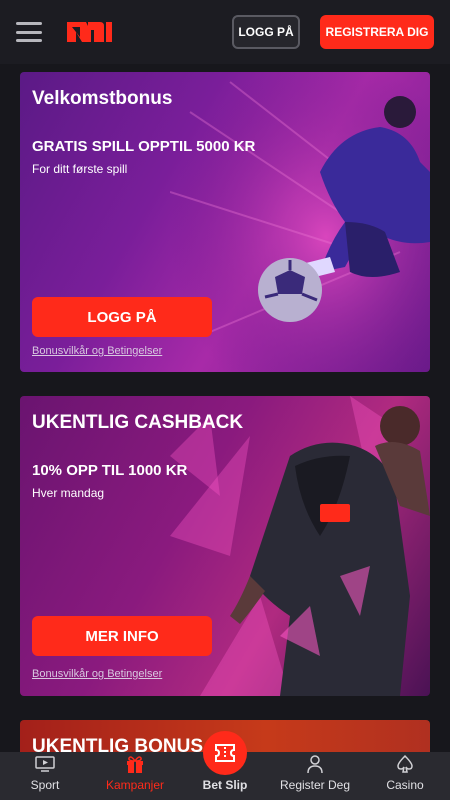 This screenshot has width=450, height=800. What do you see at coordinates (225, 32) in the screenshot?
I see `top-header: LOGG PÅ REGISTRERA DIG` at bounding box center [225, 32].